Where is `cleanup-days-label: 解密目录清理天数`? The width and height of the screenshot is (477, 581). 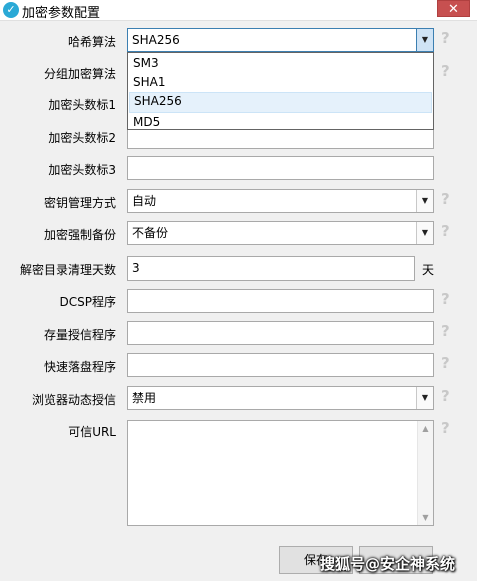 cleanup-days-label: 解密目录清理天数 is located at coordinates (67, 270).